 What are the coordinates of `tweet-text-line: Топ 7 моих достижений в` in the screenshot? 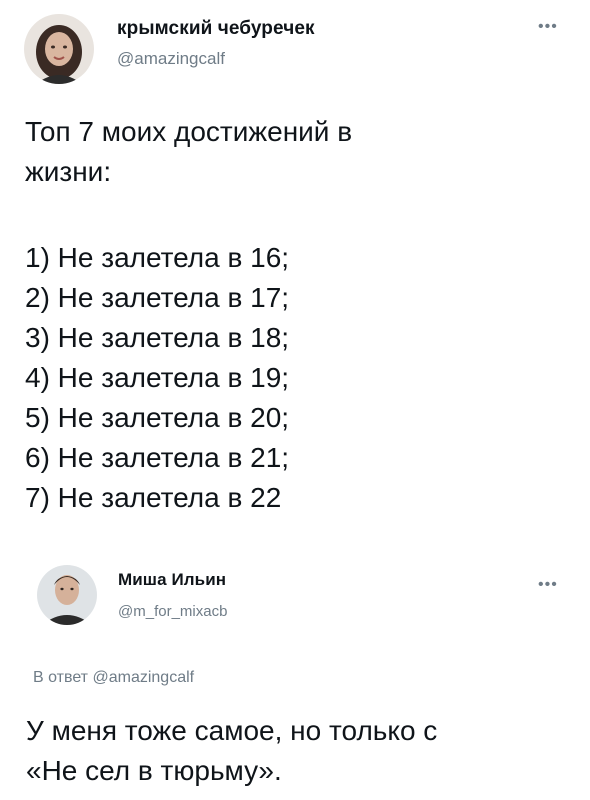 It's located at (189, 131).